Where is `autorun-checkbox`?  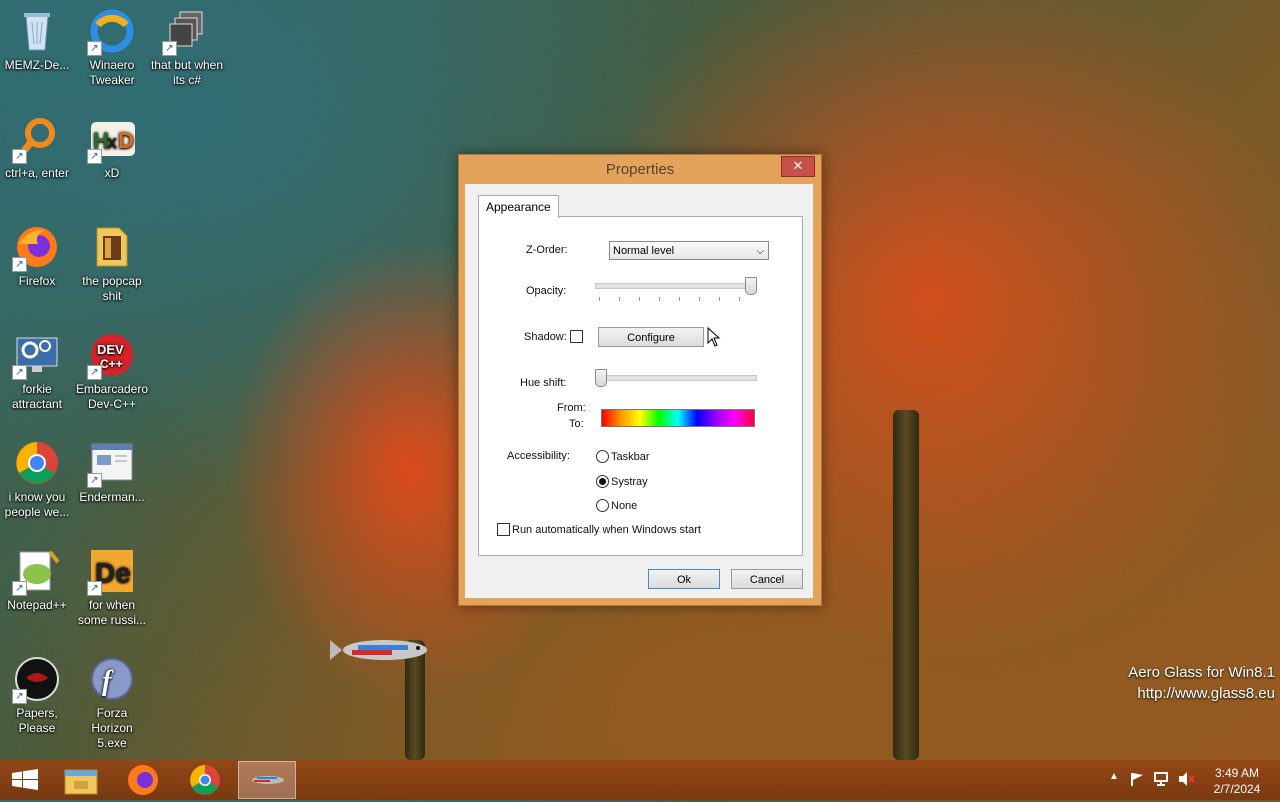 autorun-checkbox is located at coordinates (503, 529).